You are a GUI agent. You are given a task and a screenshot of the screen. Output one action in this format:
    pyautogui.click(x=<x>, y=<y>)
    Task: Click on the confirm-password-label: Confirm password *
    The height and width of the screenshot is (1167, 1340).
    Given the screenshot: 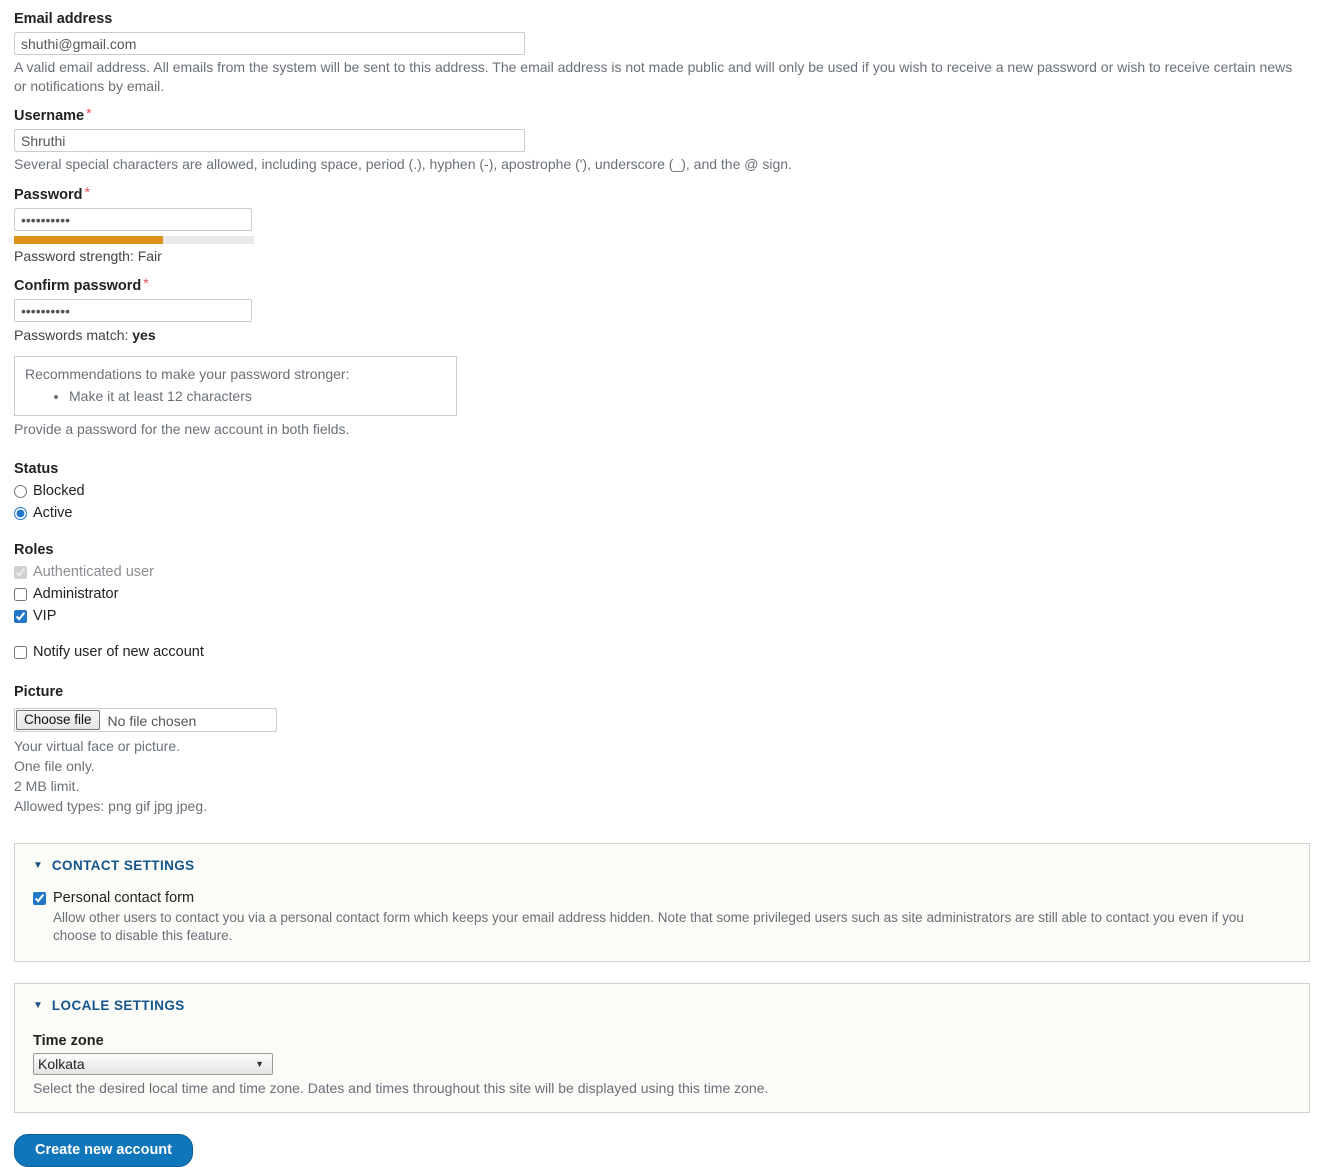 What is the action you would take?
    pyautogui.click(x=670, y=285)
    